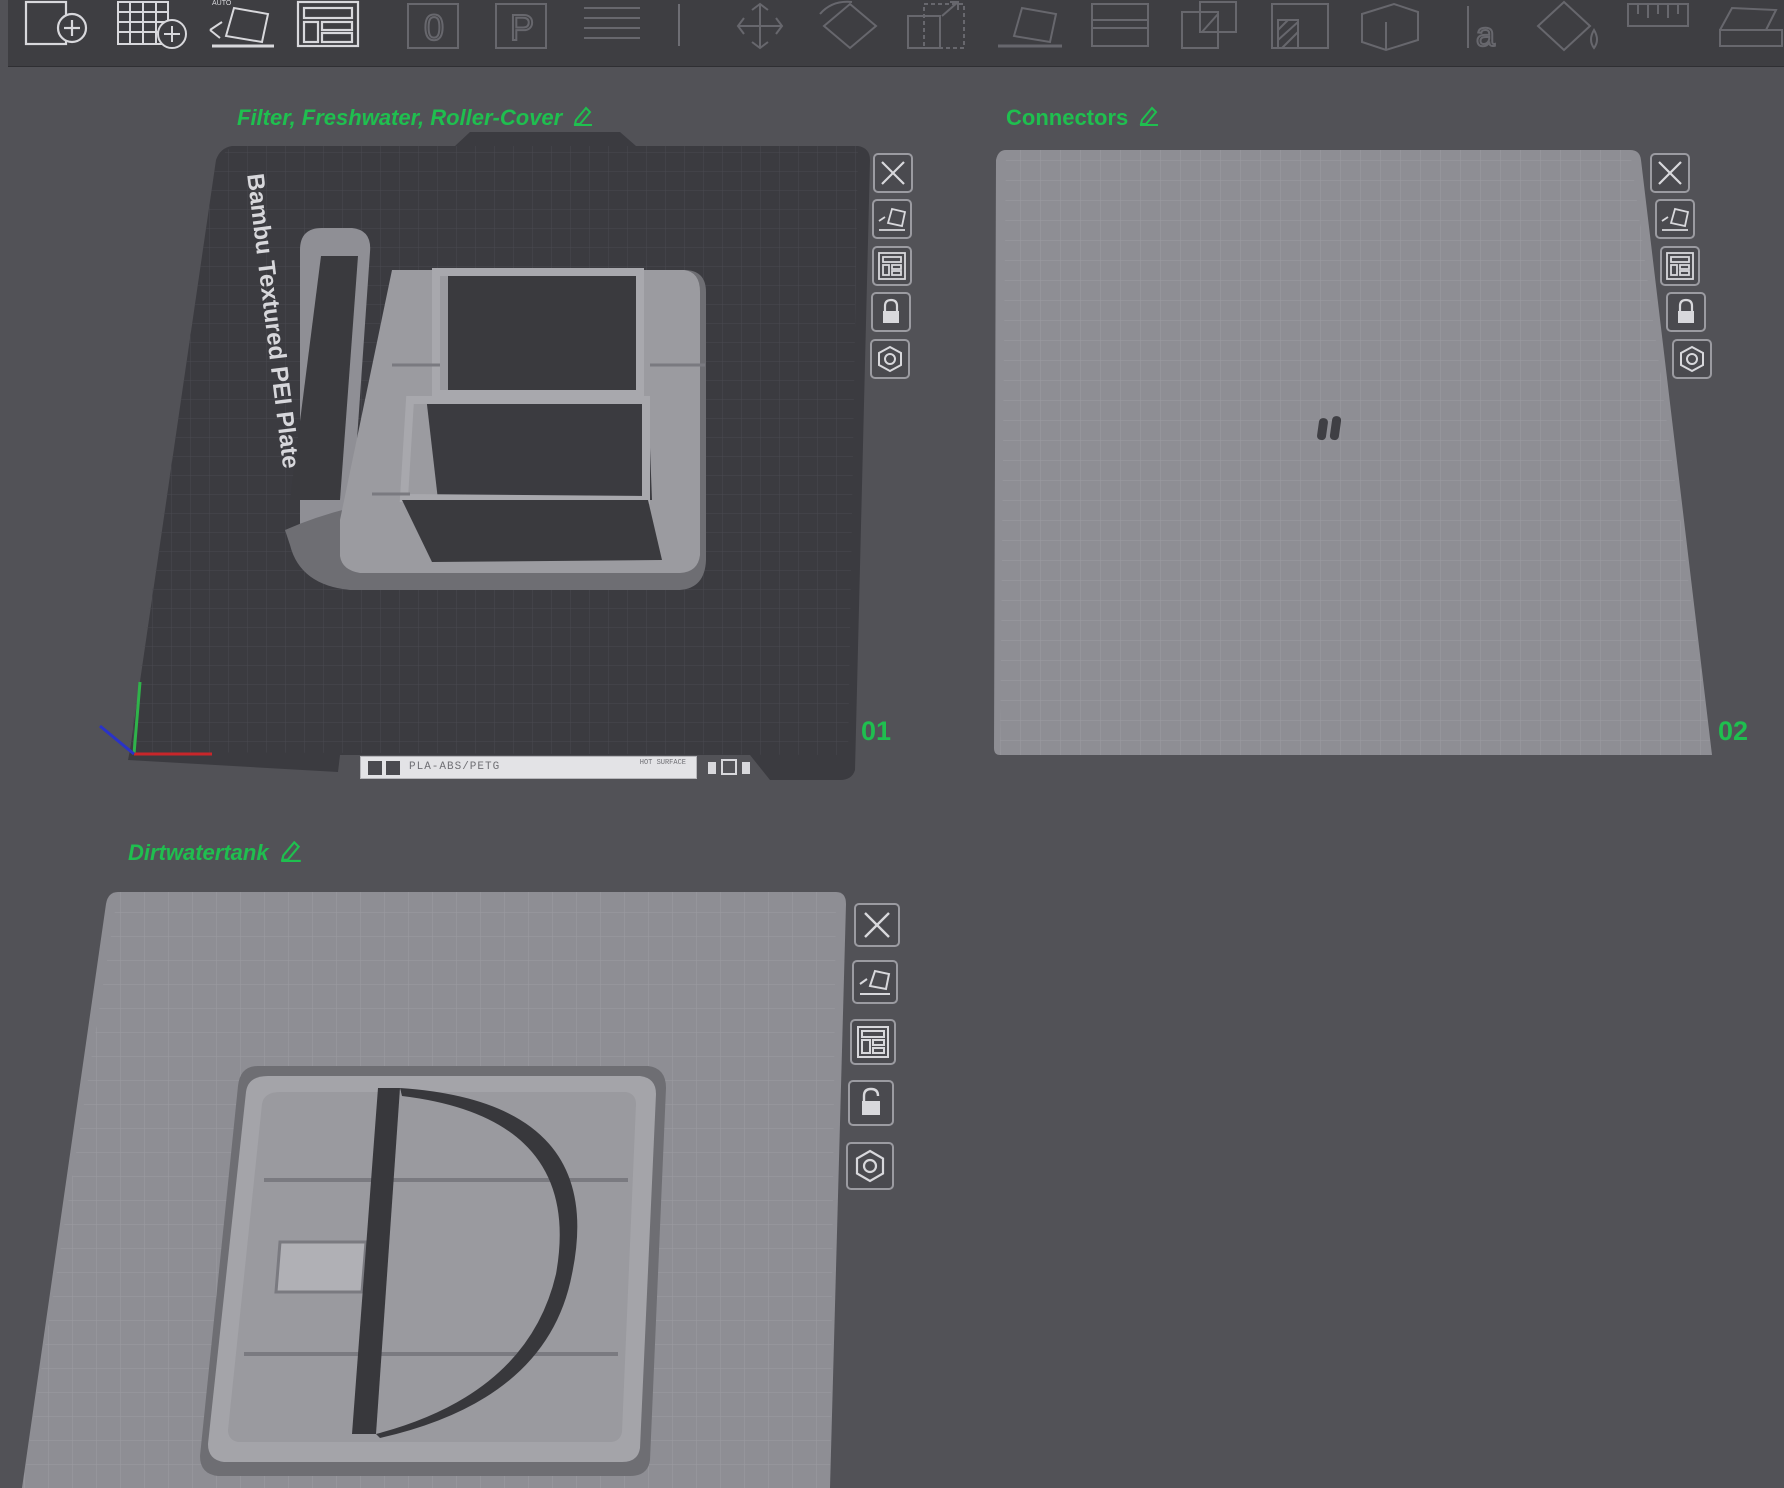 This screenshot has height=1488, width=1784. What do you see at coordinates (1485, 34) in the screenshot?
I see `svg-text: a` at bounding box center [1485, 34].